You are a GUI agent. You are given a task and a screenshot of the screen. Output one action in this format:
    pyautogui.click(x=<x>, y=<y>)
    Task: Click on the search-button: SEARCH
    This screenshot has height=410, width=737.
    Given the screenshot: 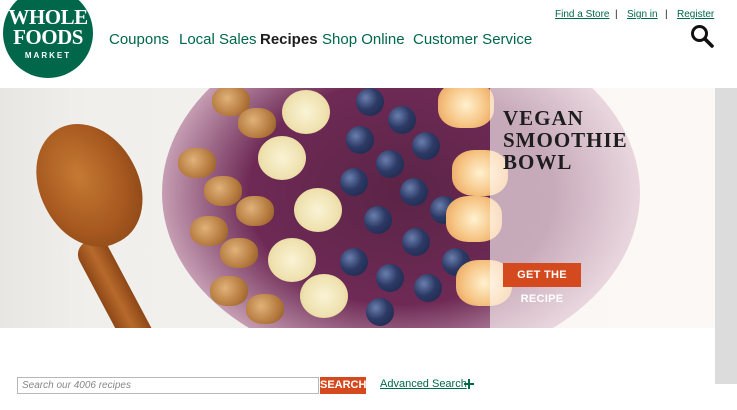 What is the action you would take?
    pyautogui.click(x=343, y=385)
    